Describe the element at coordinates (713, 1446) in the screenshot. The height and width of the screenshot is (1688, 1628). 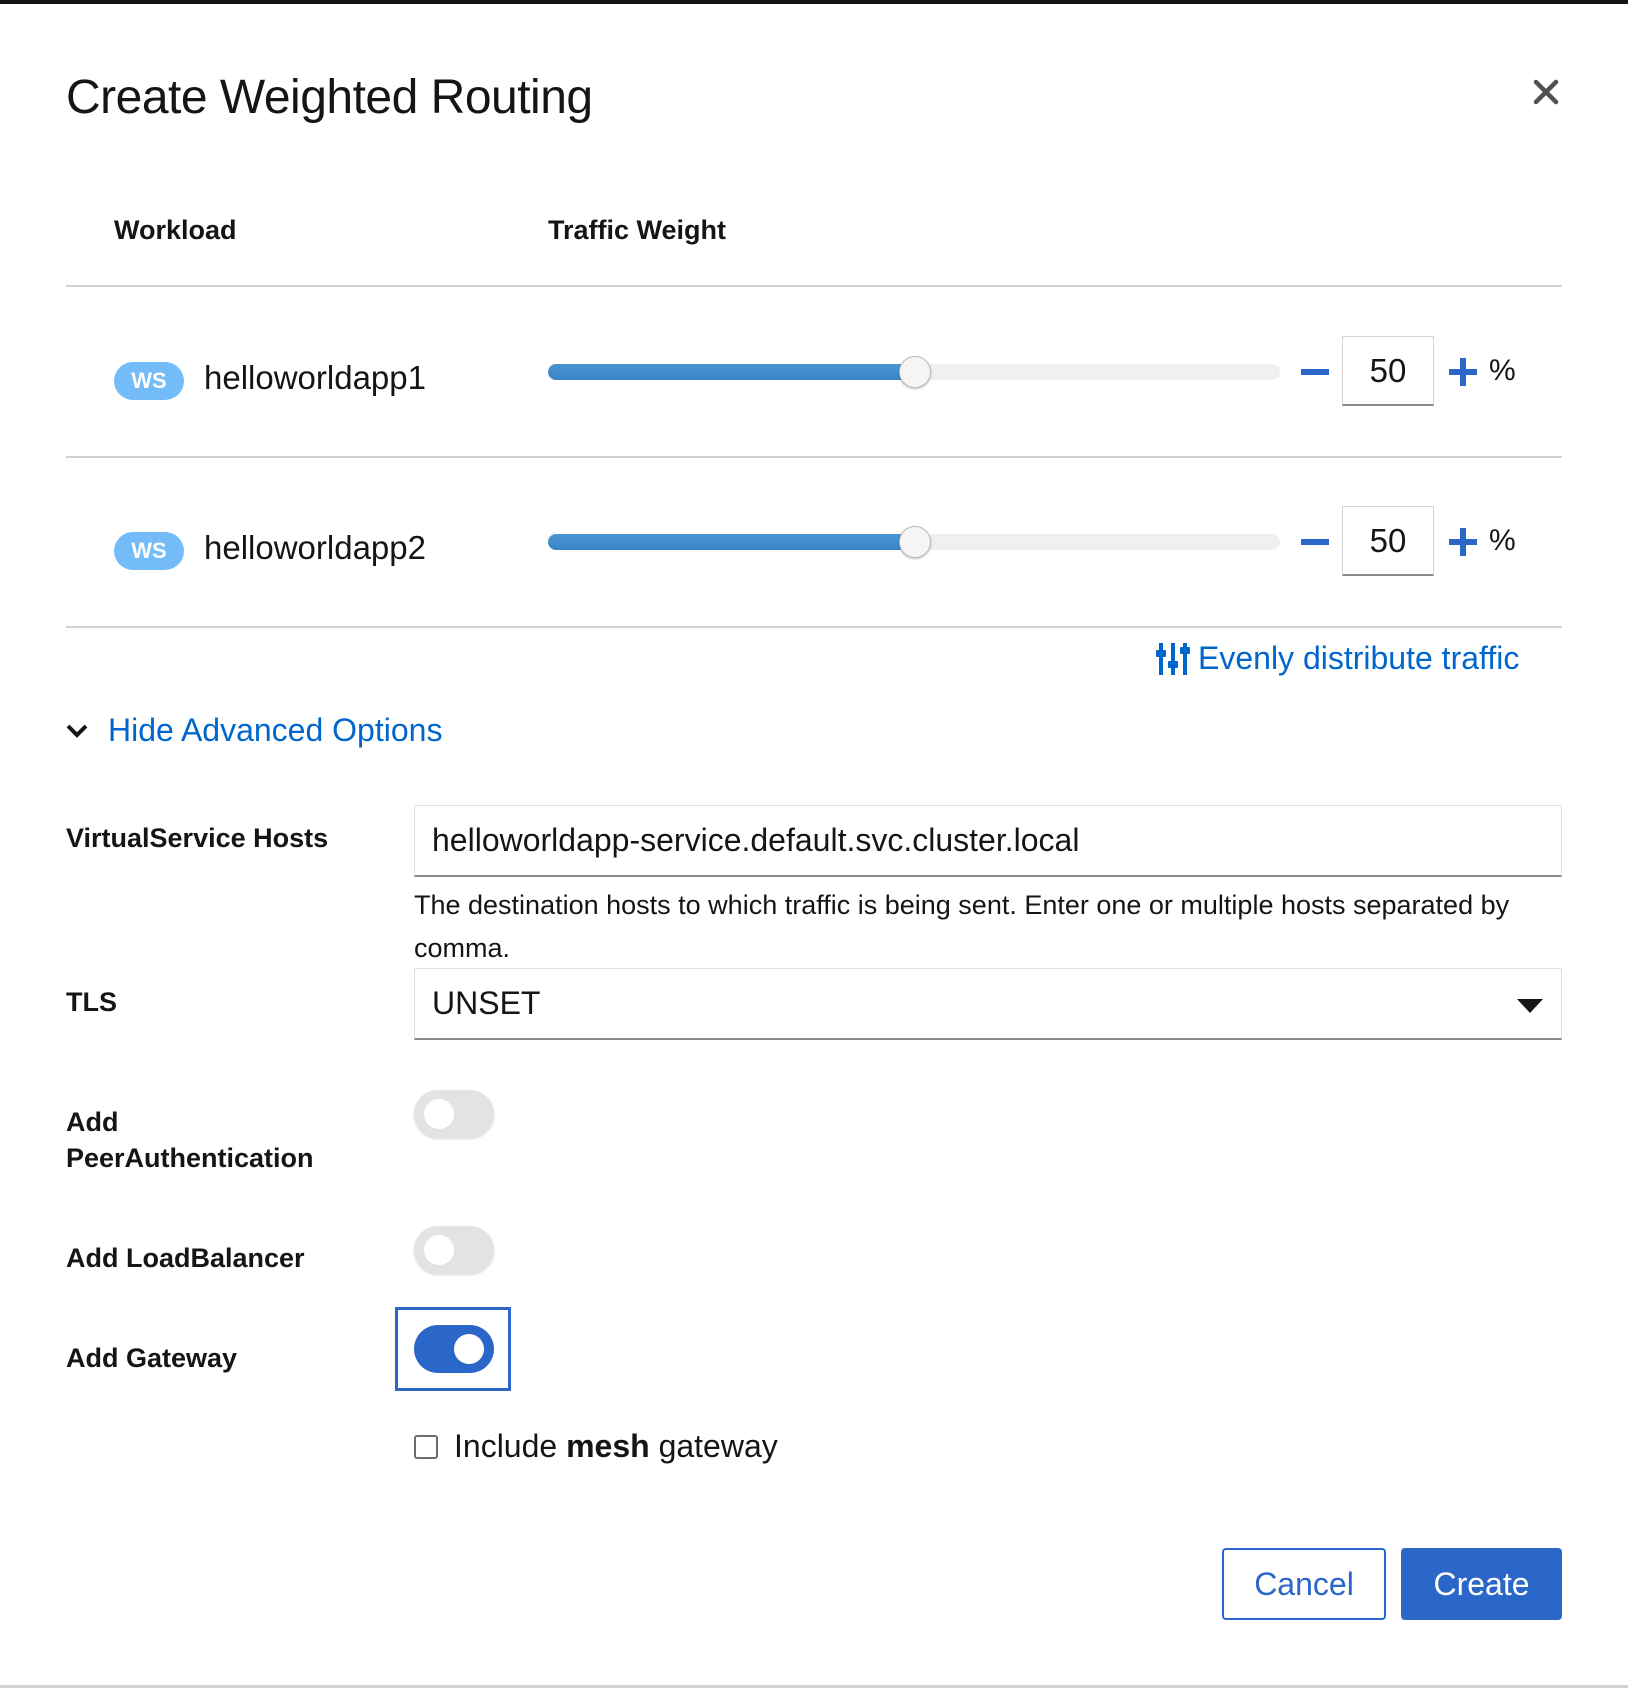
I see `mesh-suffix-text: gateway` at that location.